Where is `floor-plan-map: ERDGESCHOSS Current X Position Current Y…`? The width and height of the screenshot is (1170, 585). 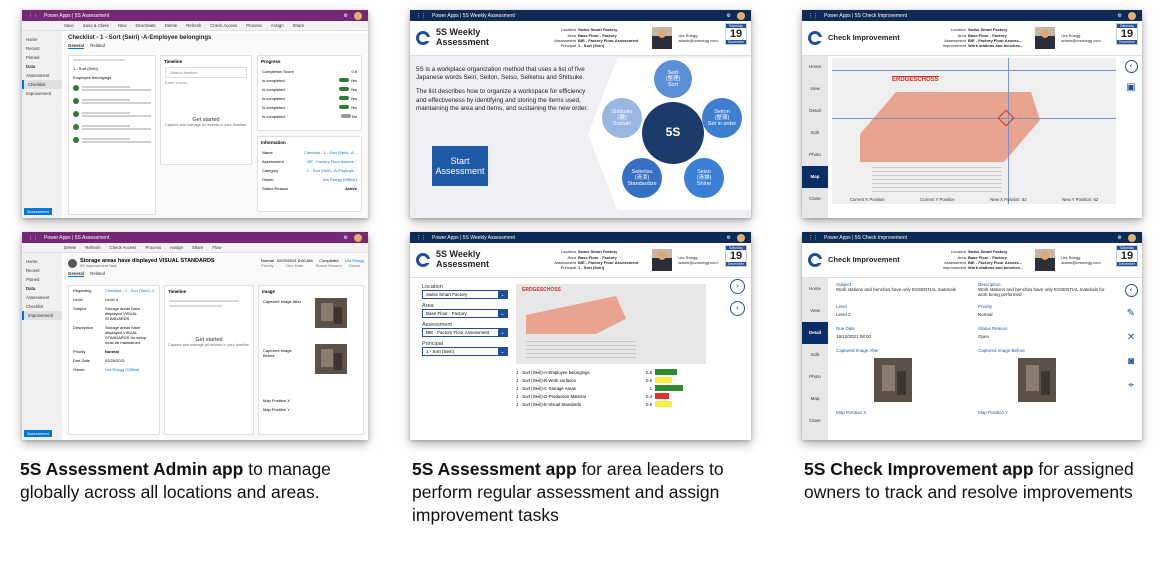 floor-plan-map: ERDGESCHOSS Current X Position Current Y… is located at coordinates (974, 131).